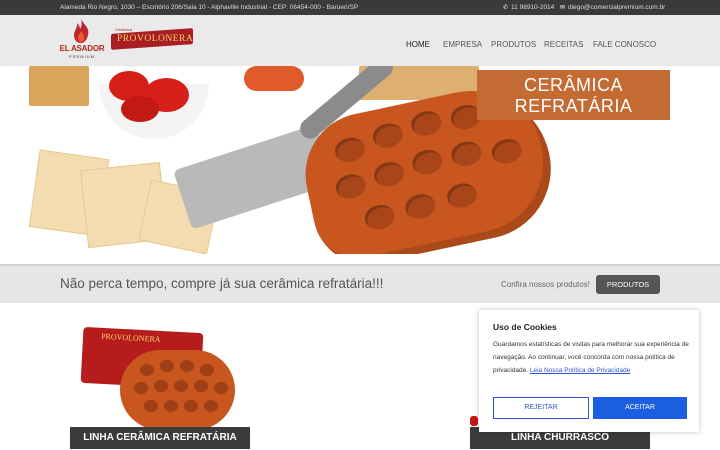 This screenshot has height=450, width=720. Describe the element at coordinates (82, 56) in the screenshot. I see `brand-subtitle: PREMIUM` at that location.